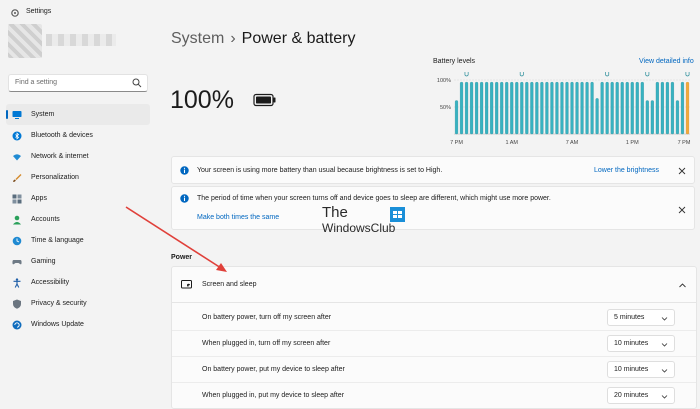 The image size is (700, 409). What do you see at coordinates (17, 304) in the screenshot?
I see `shield-icon` at bounding box center [17, 304].